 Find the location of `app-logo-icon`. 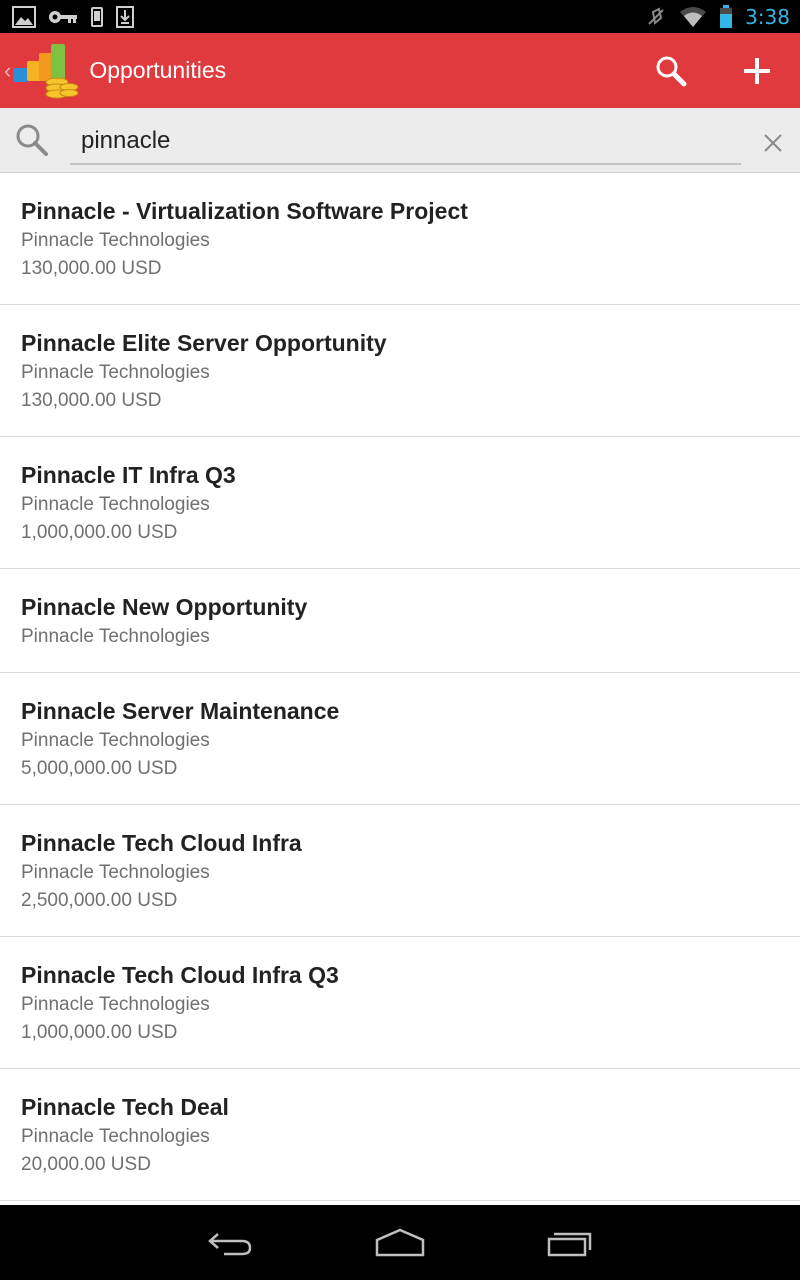

app-logo-icon is located at coordinates (46, 71).